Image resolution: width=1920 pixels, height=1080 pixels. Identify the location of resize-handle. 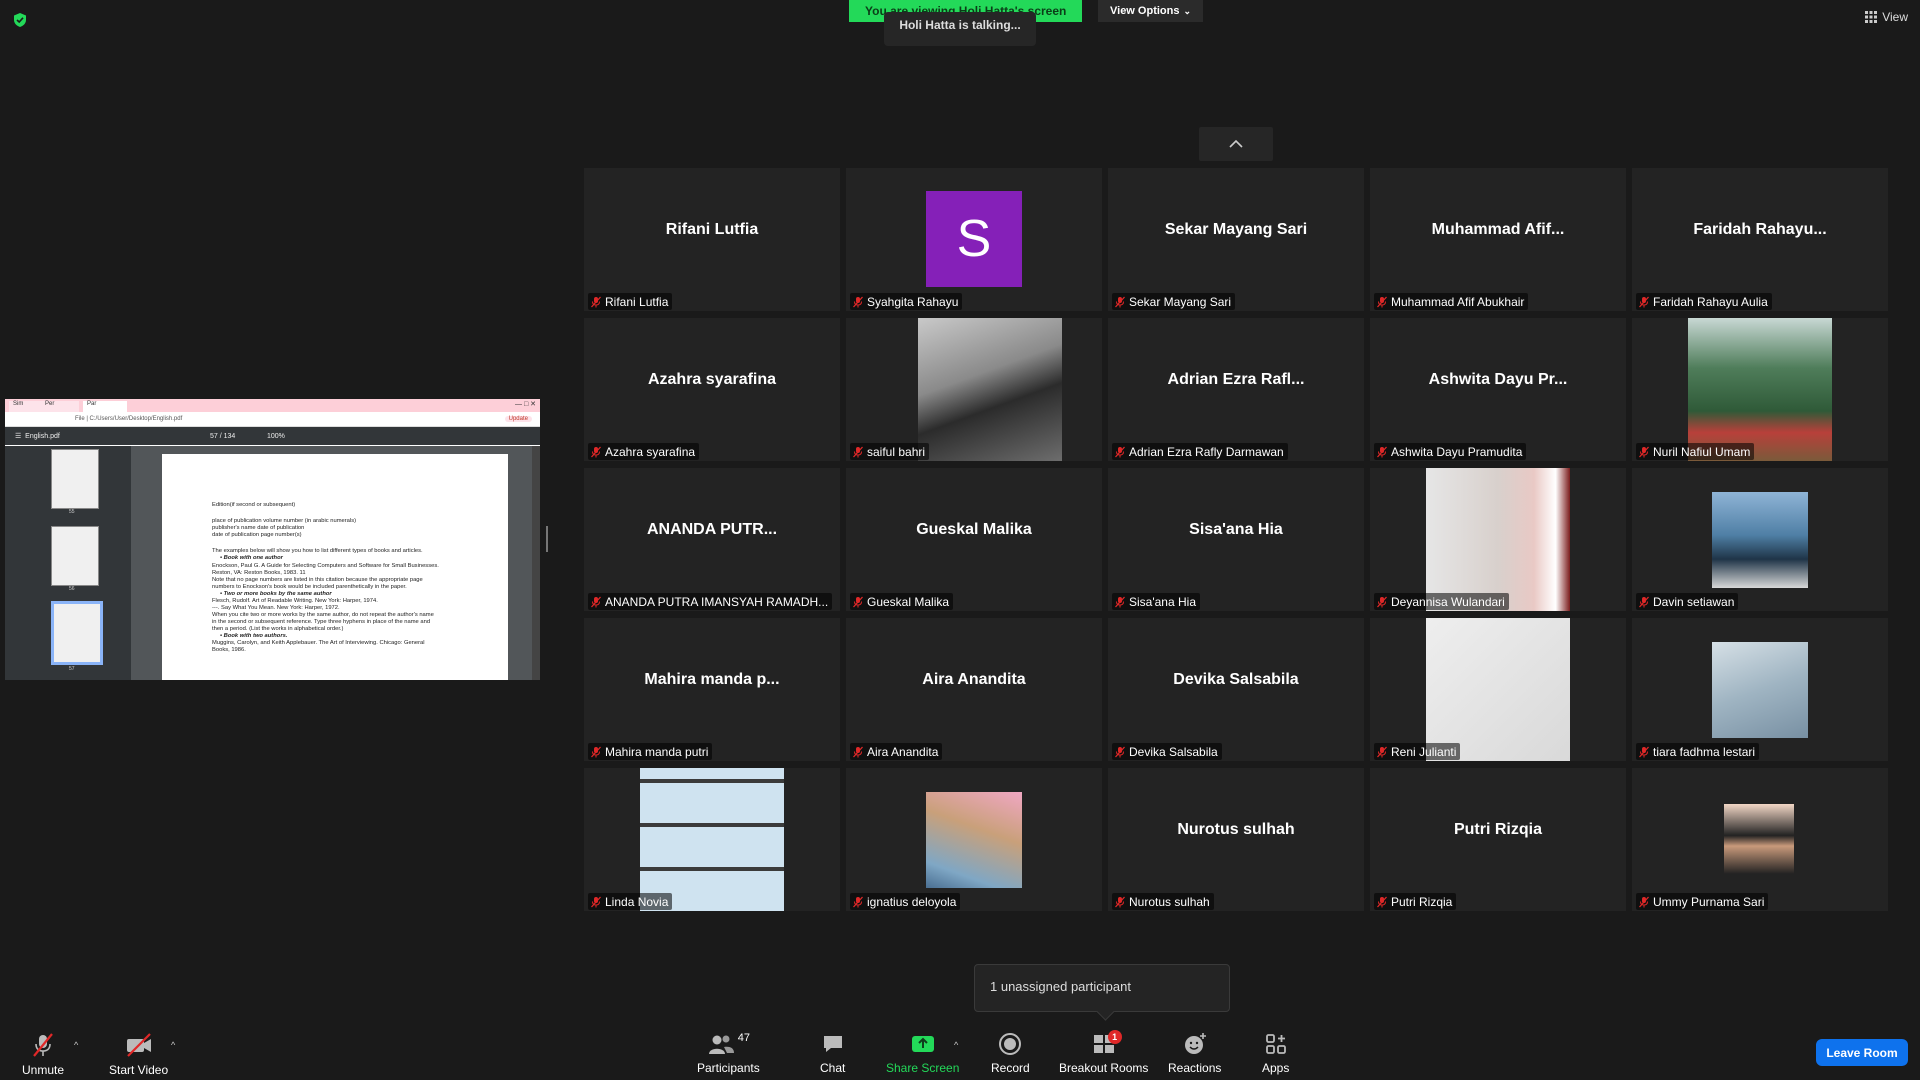
(547, 539).